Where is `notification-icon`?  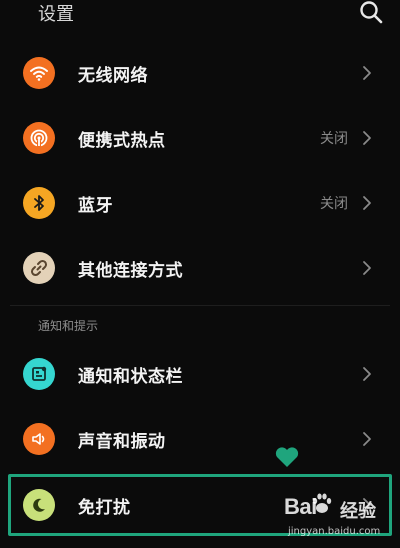
notification-icon is located at coordinates (39, 374).